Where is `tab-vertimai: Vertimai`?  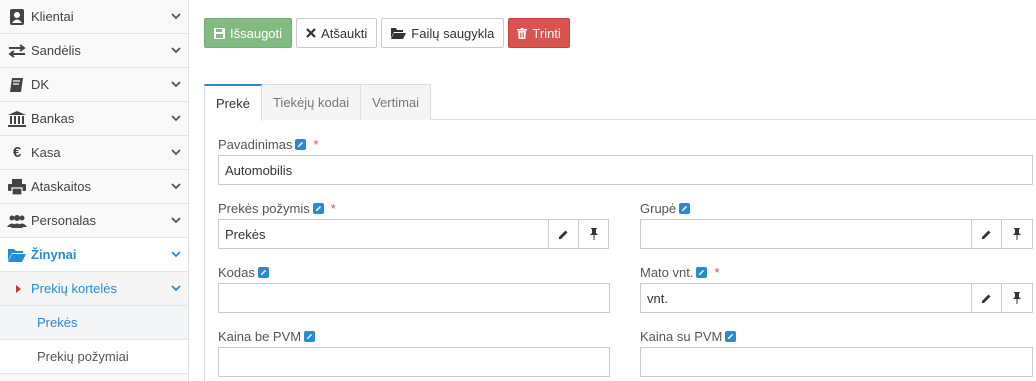
tab-vertimai: Vertimai is located at coordinates (396, 102).